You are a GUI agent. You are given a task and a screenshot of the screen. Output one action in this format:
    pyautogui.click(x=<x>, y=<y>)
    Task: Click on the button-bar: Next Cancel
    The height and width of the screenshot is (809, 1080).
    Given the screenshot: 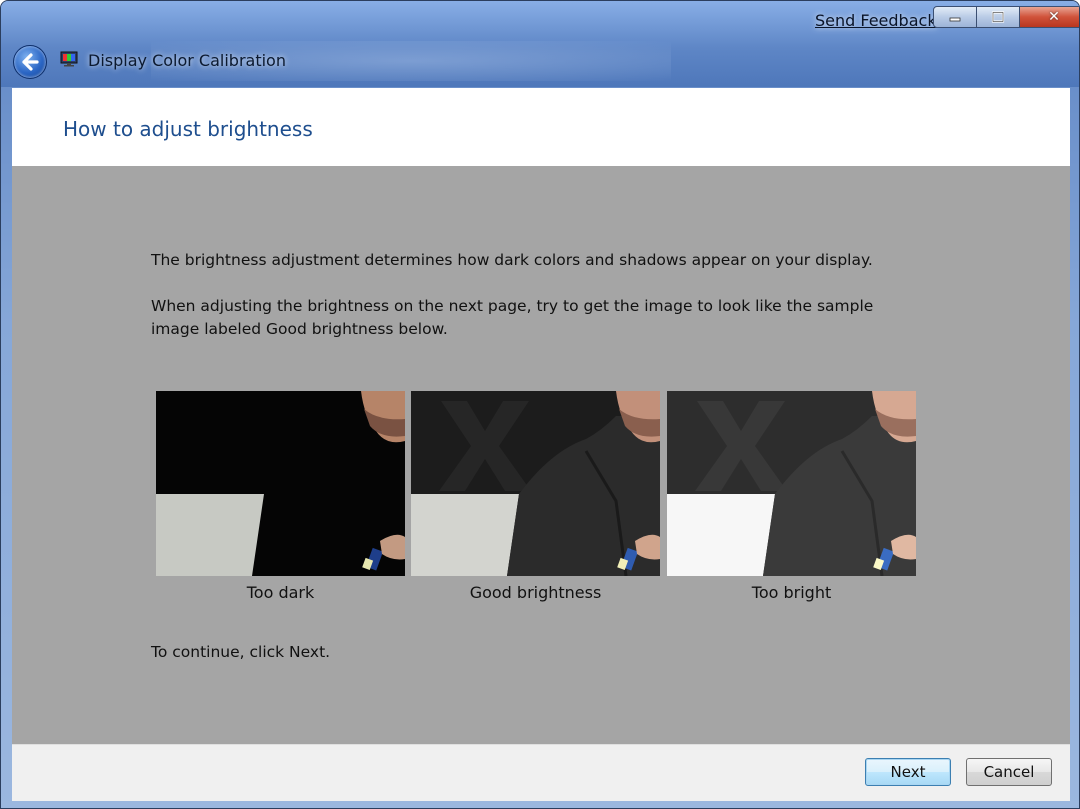 What is the action you would take?
    pyautogui.click(x=541, y=772)
    